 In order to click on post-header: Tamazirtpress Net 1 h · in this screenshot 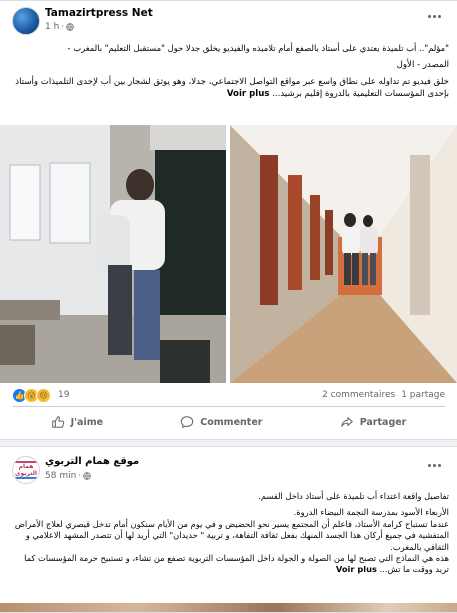, I will do `click(228, 22)`.